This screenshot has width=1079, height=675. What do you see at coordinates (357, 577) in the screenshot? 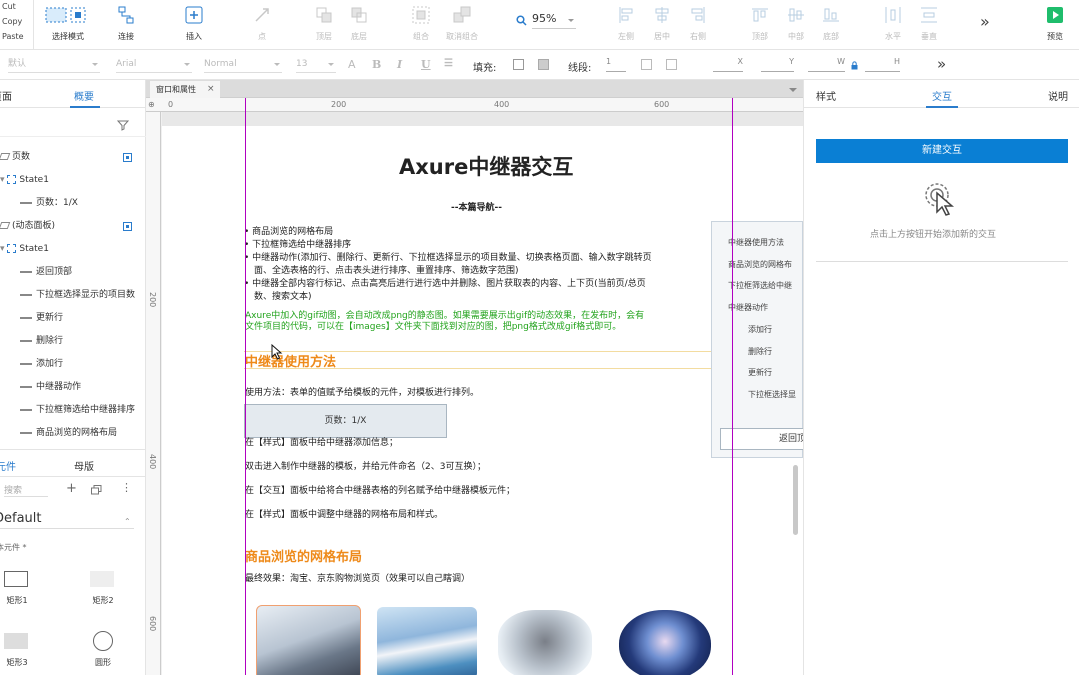
I see `final-effect-text: 最终效果：淘宝、京东购物浏览页（效果可以自己瞎调）` at bounding box center [357, 577].